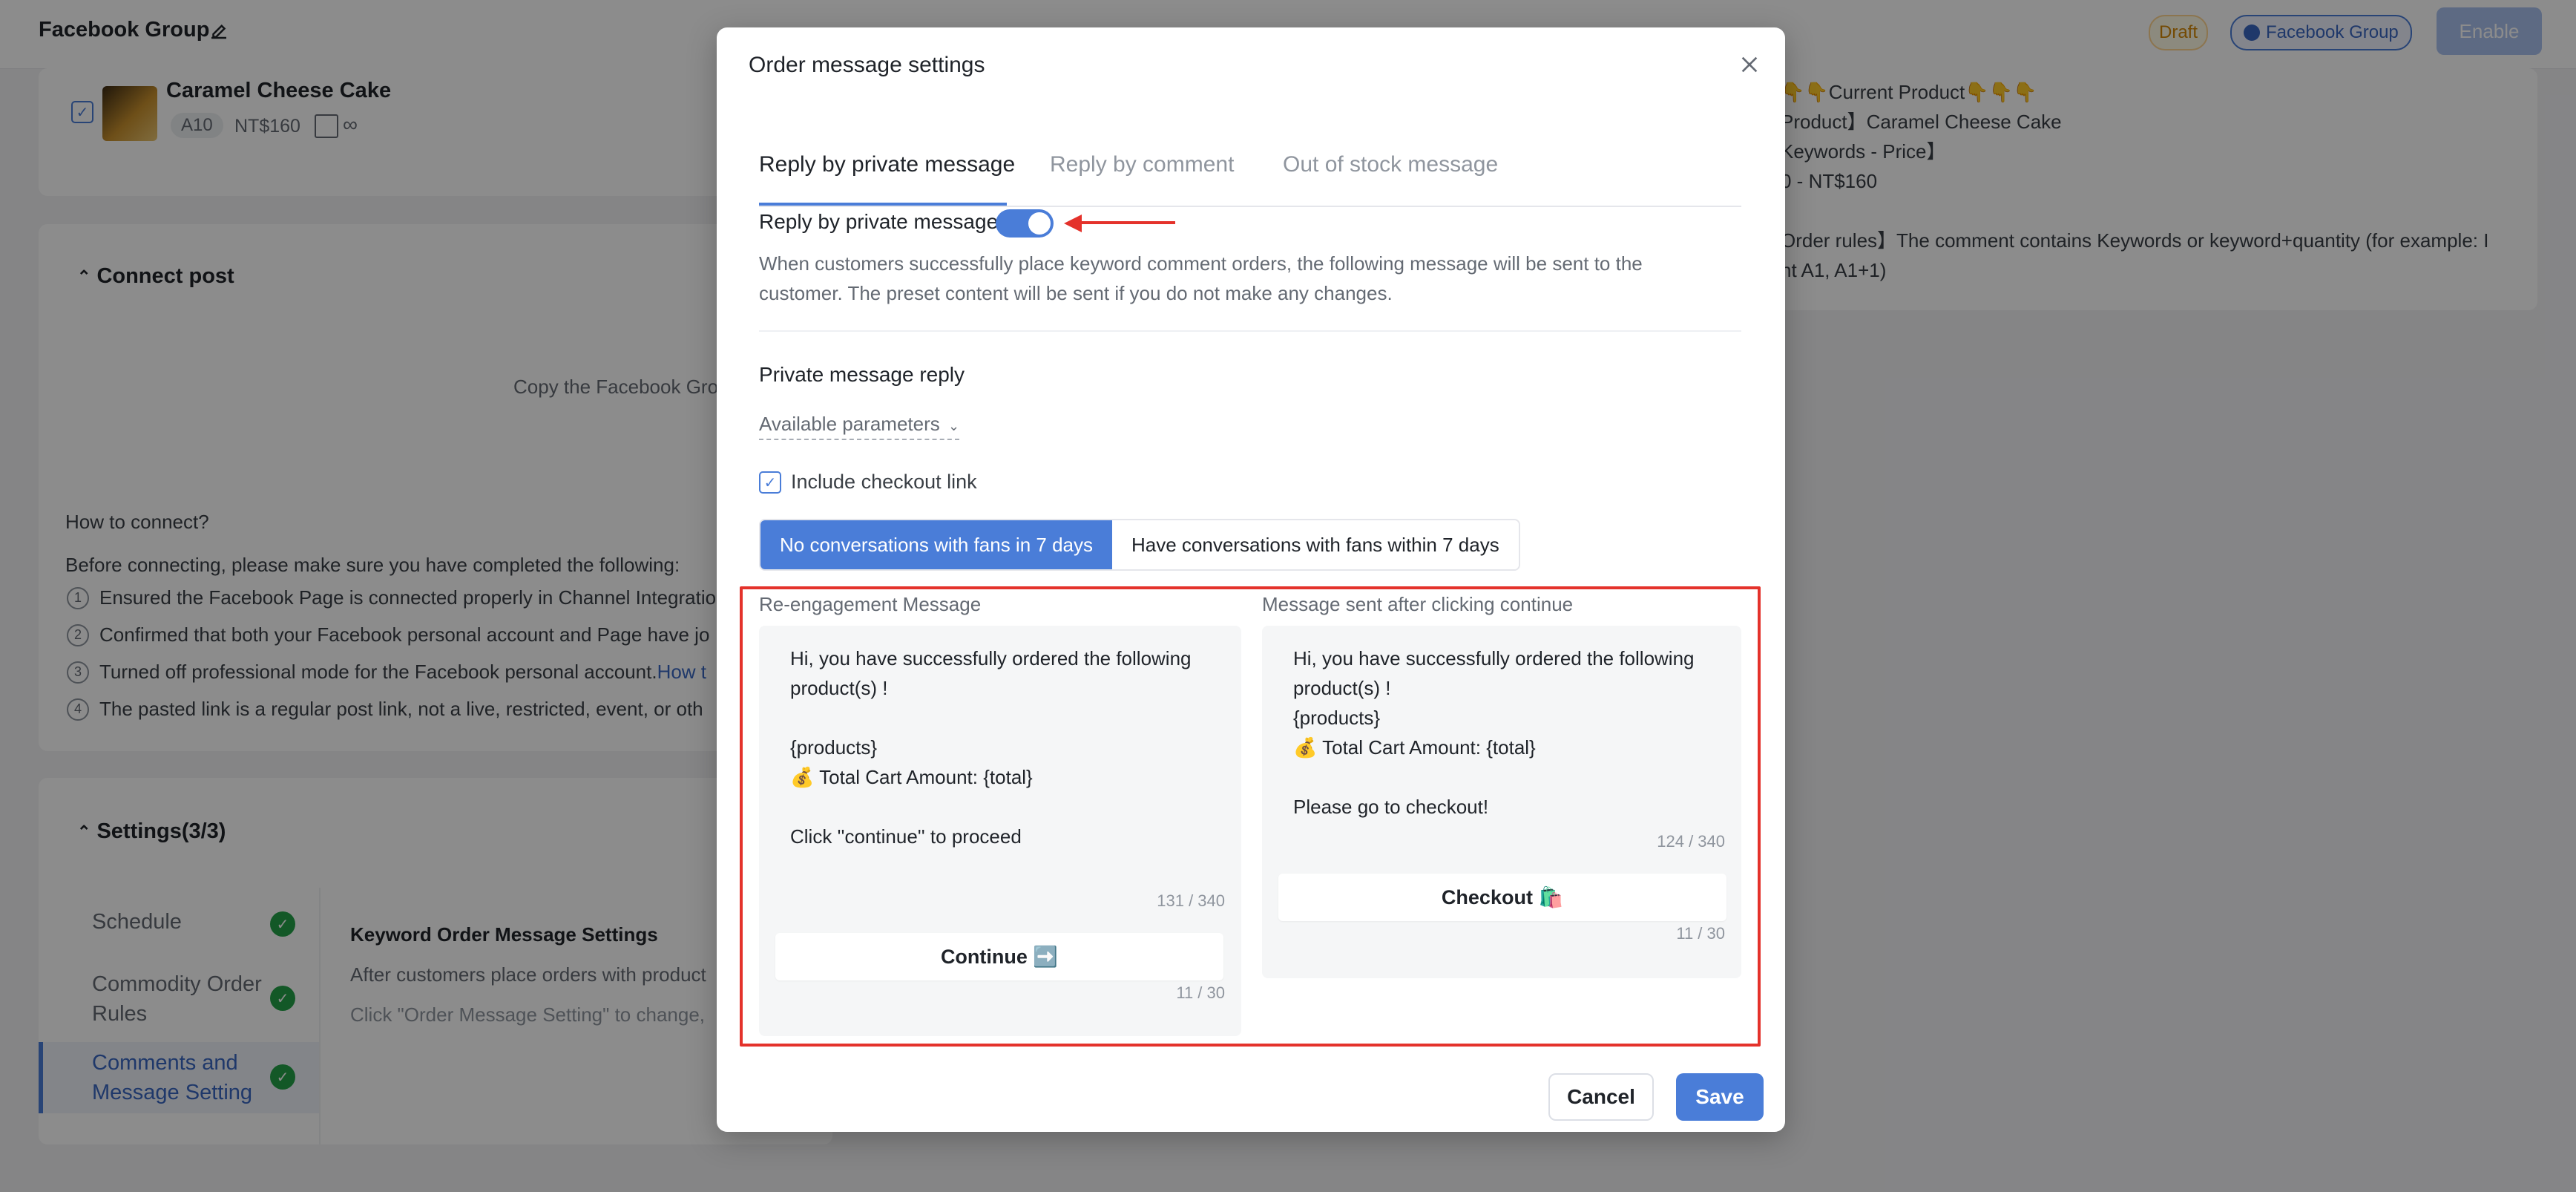  I want to click on save-button: Save, so click(1720, 1097).